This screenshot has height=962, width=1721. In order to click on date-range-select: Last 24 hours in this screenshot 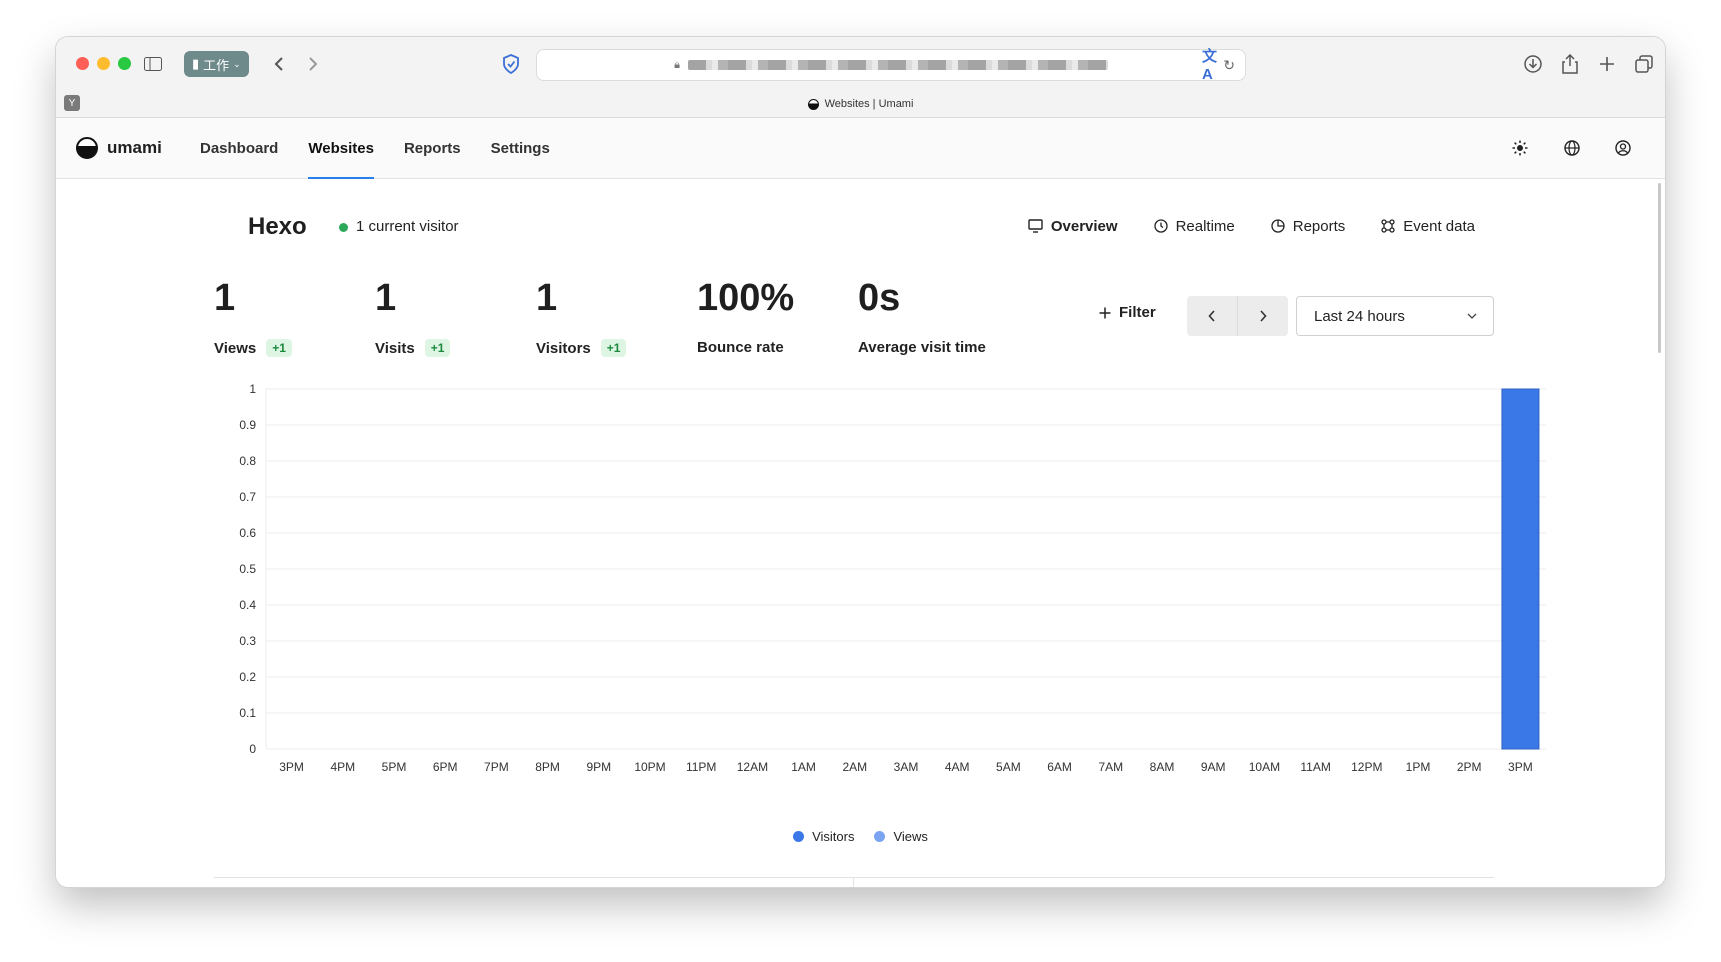, I will do `click(1395, 316)`.